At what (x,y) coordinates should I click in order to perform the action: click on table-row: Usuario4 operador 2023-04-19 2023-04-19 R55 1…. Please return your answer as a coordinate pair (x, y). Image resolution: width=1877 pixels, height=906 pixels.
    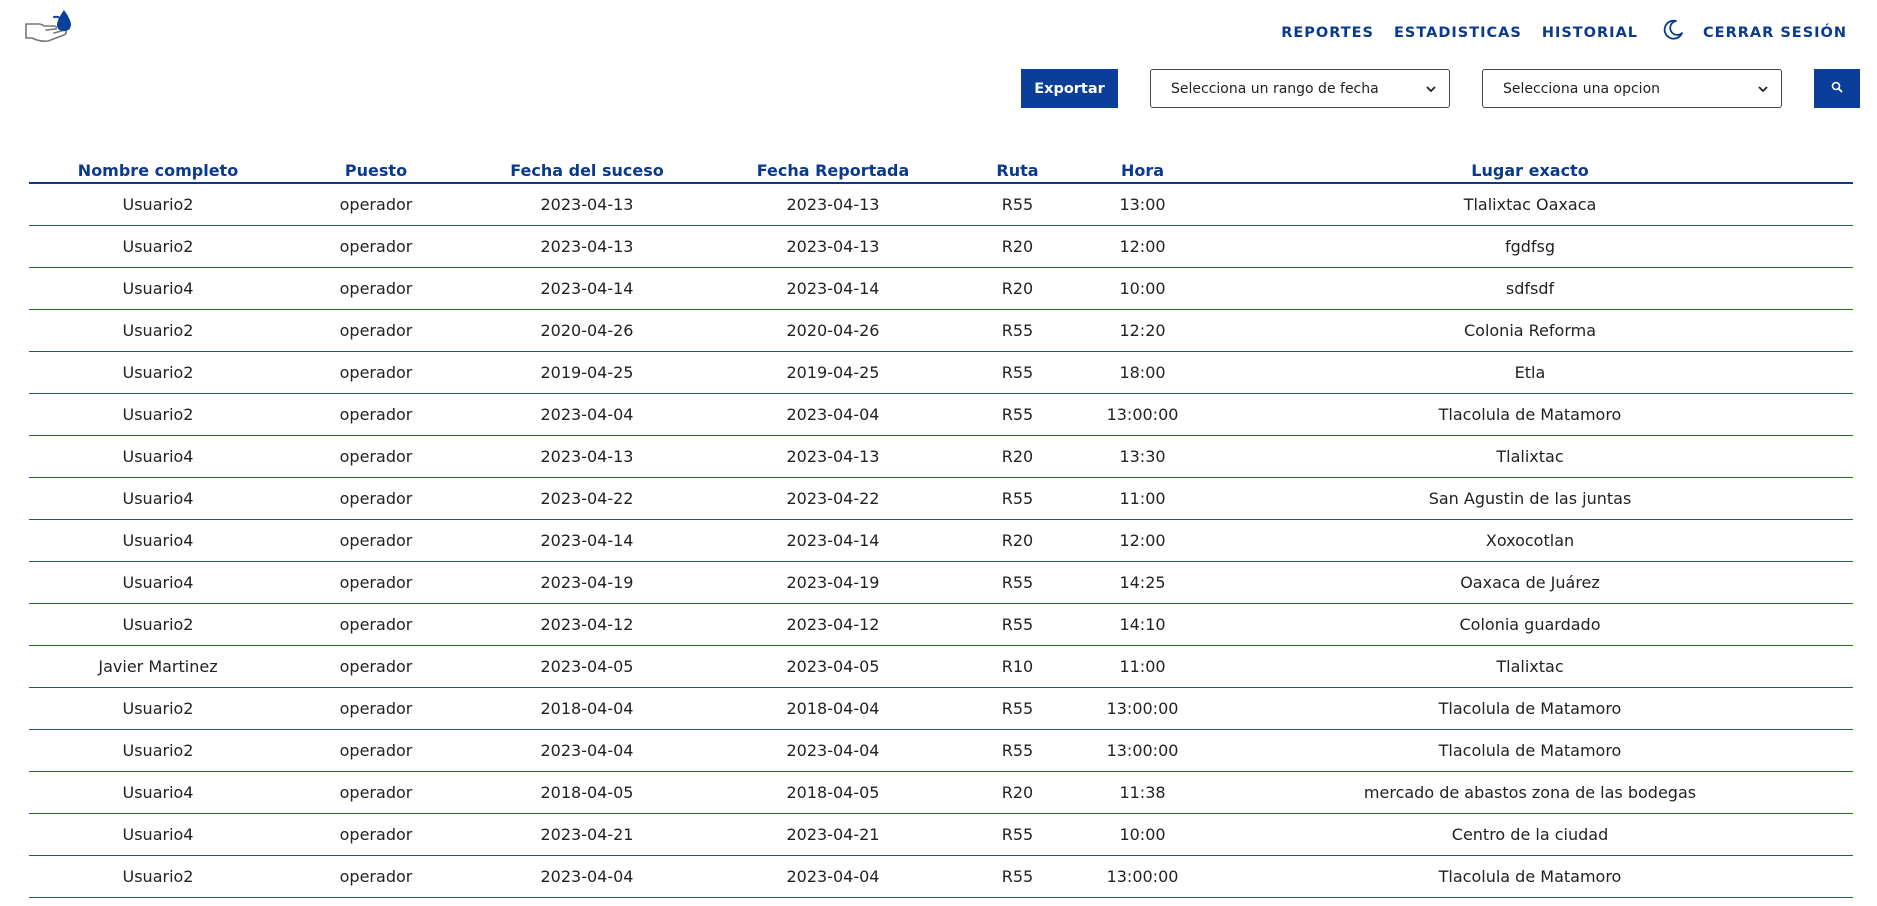
    Looking at the image, I should click on (941, 582).